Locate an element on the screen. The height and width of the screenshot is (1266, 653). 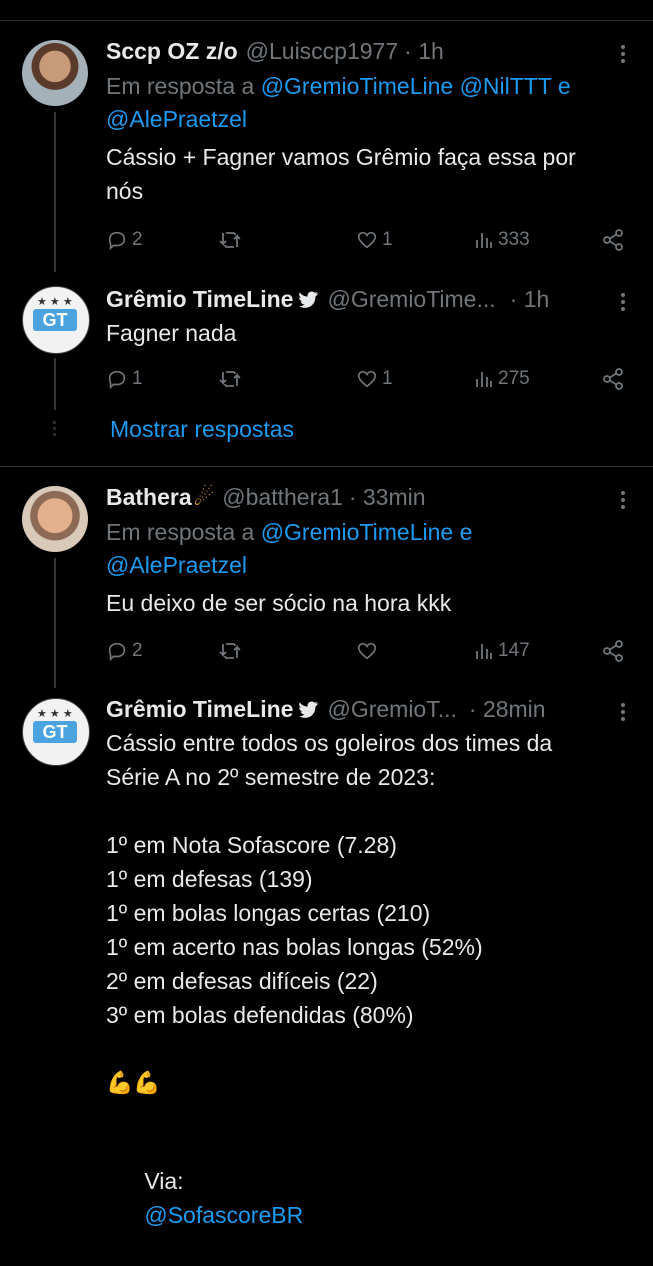
reply-count: 1 is located at coordinates (137, 378).